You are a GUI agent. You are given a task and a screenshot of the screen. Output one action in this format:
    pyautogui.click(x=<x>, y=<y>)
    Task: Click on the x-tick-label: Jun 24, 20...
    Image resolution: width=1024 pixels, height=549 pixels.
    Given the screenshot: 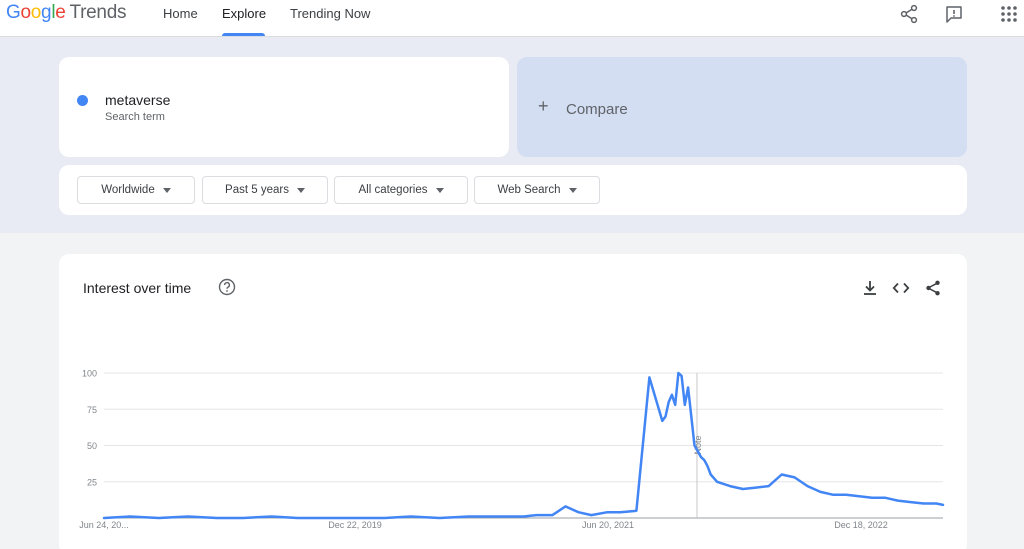 What is the action you would take?
    pyautogui.click(x=104, y=525)
    